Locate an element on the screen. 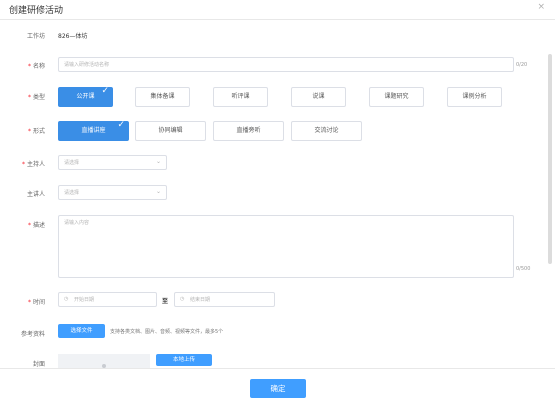 The image size is (555, 401). type-chip-label: 说课 is located at coordinates (318, 96).